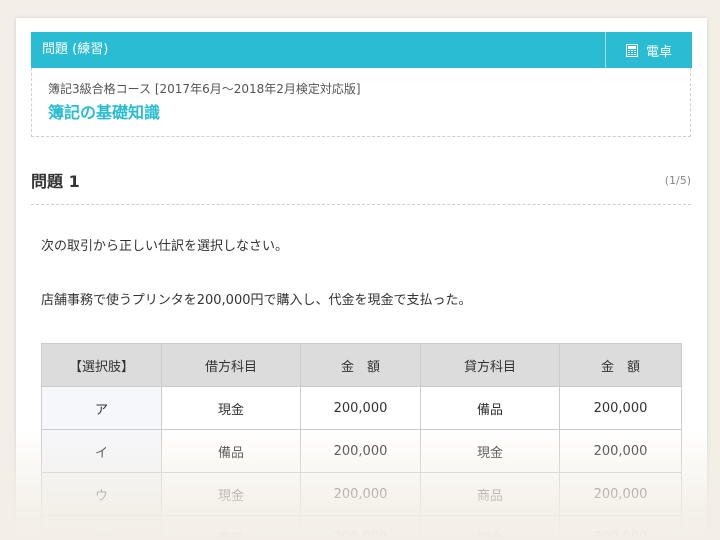  Describe the element at coordinates (231, 527) in the screenshot. I see `debit-account: 商品` at that location.